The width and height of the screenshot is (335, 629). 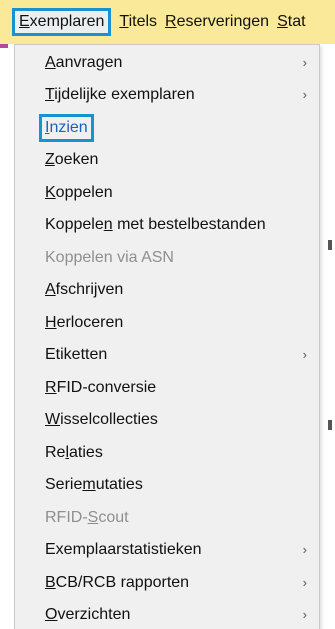 I want to click on menu-item-koppelen-via-asn: Koppelen via ASN, so click(x=167, y=258).